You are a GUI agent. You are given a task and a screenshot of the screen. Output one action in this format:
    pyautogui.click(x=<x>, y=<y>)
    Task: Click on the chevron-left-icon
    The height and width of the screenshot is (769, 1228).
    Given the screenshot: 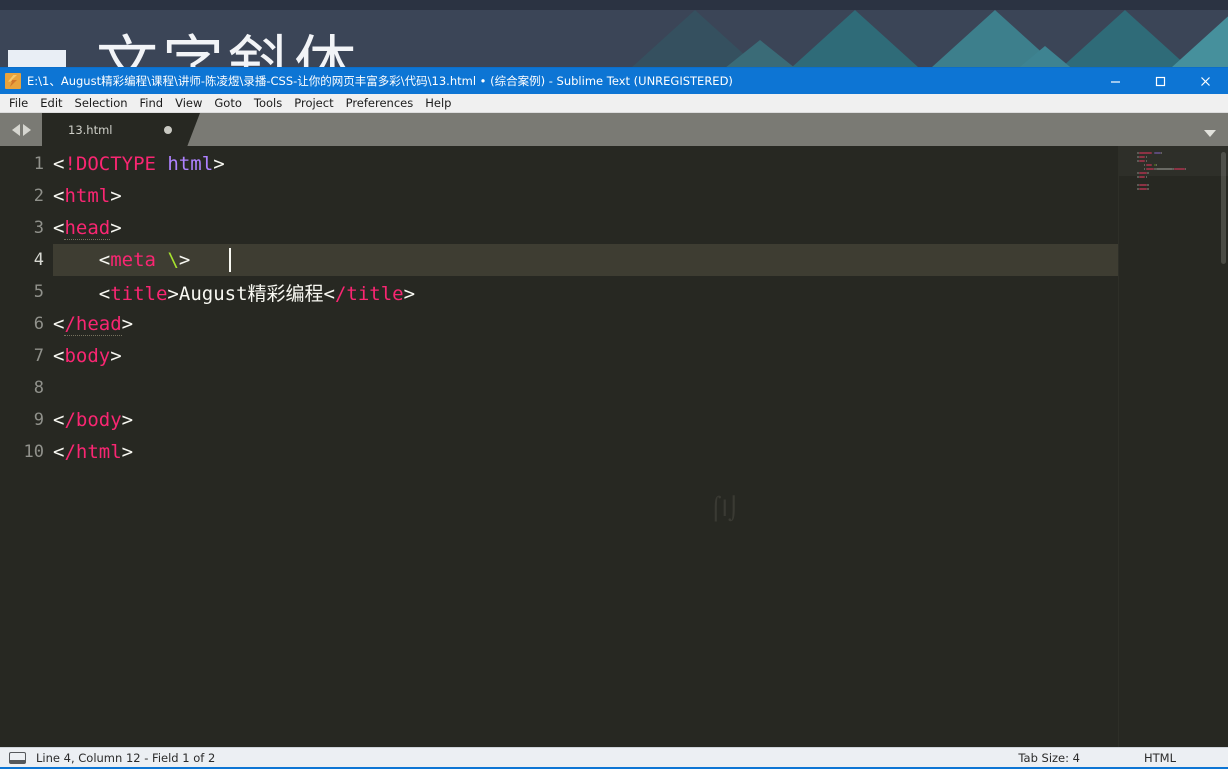 What is the action you would take?
    pyautogui.click(x=15, y=129)
    